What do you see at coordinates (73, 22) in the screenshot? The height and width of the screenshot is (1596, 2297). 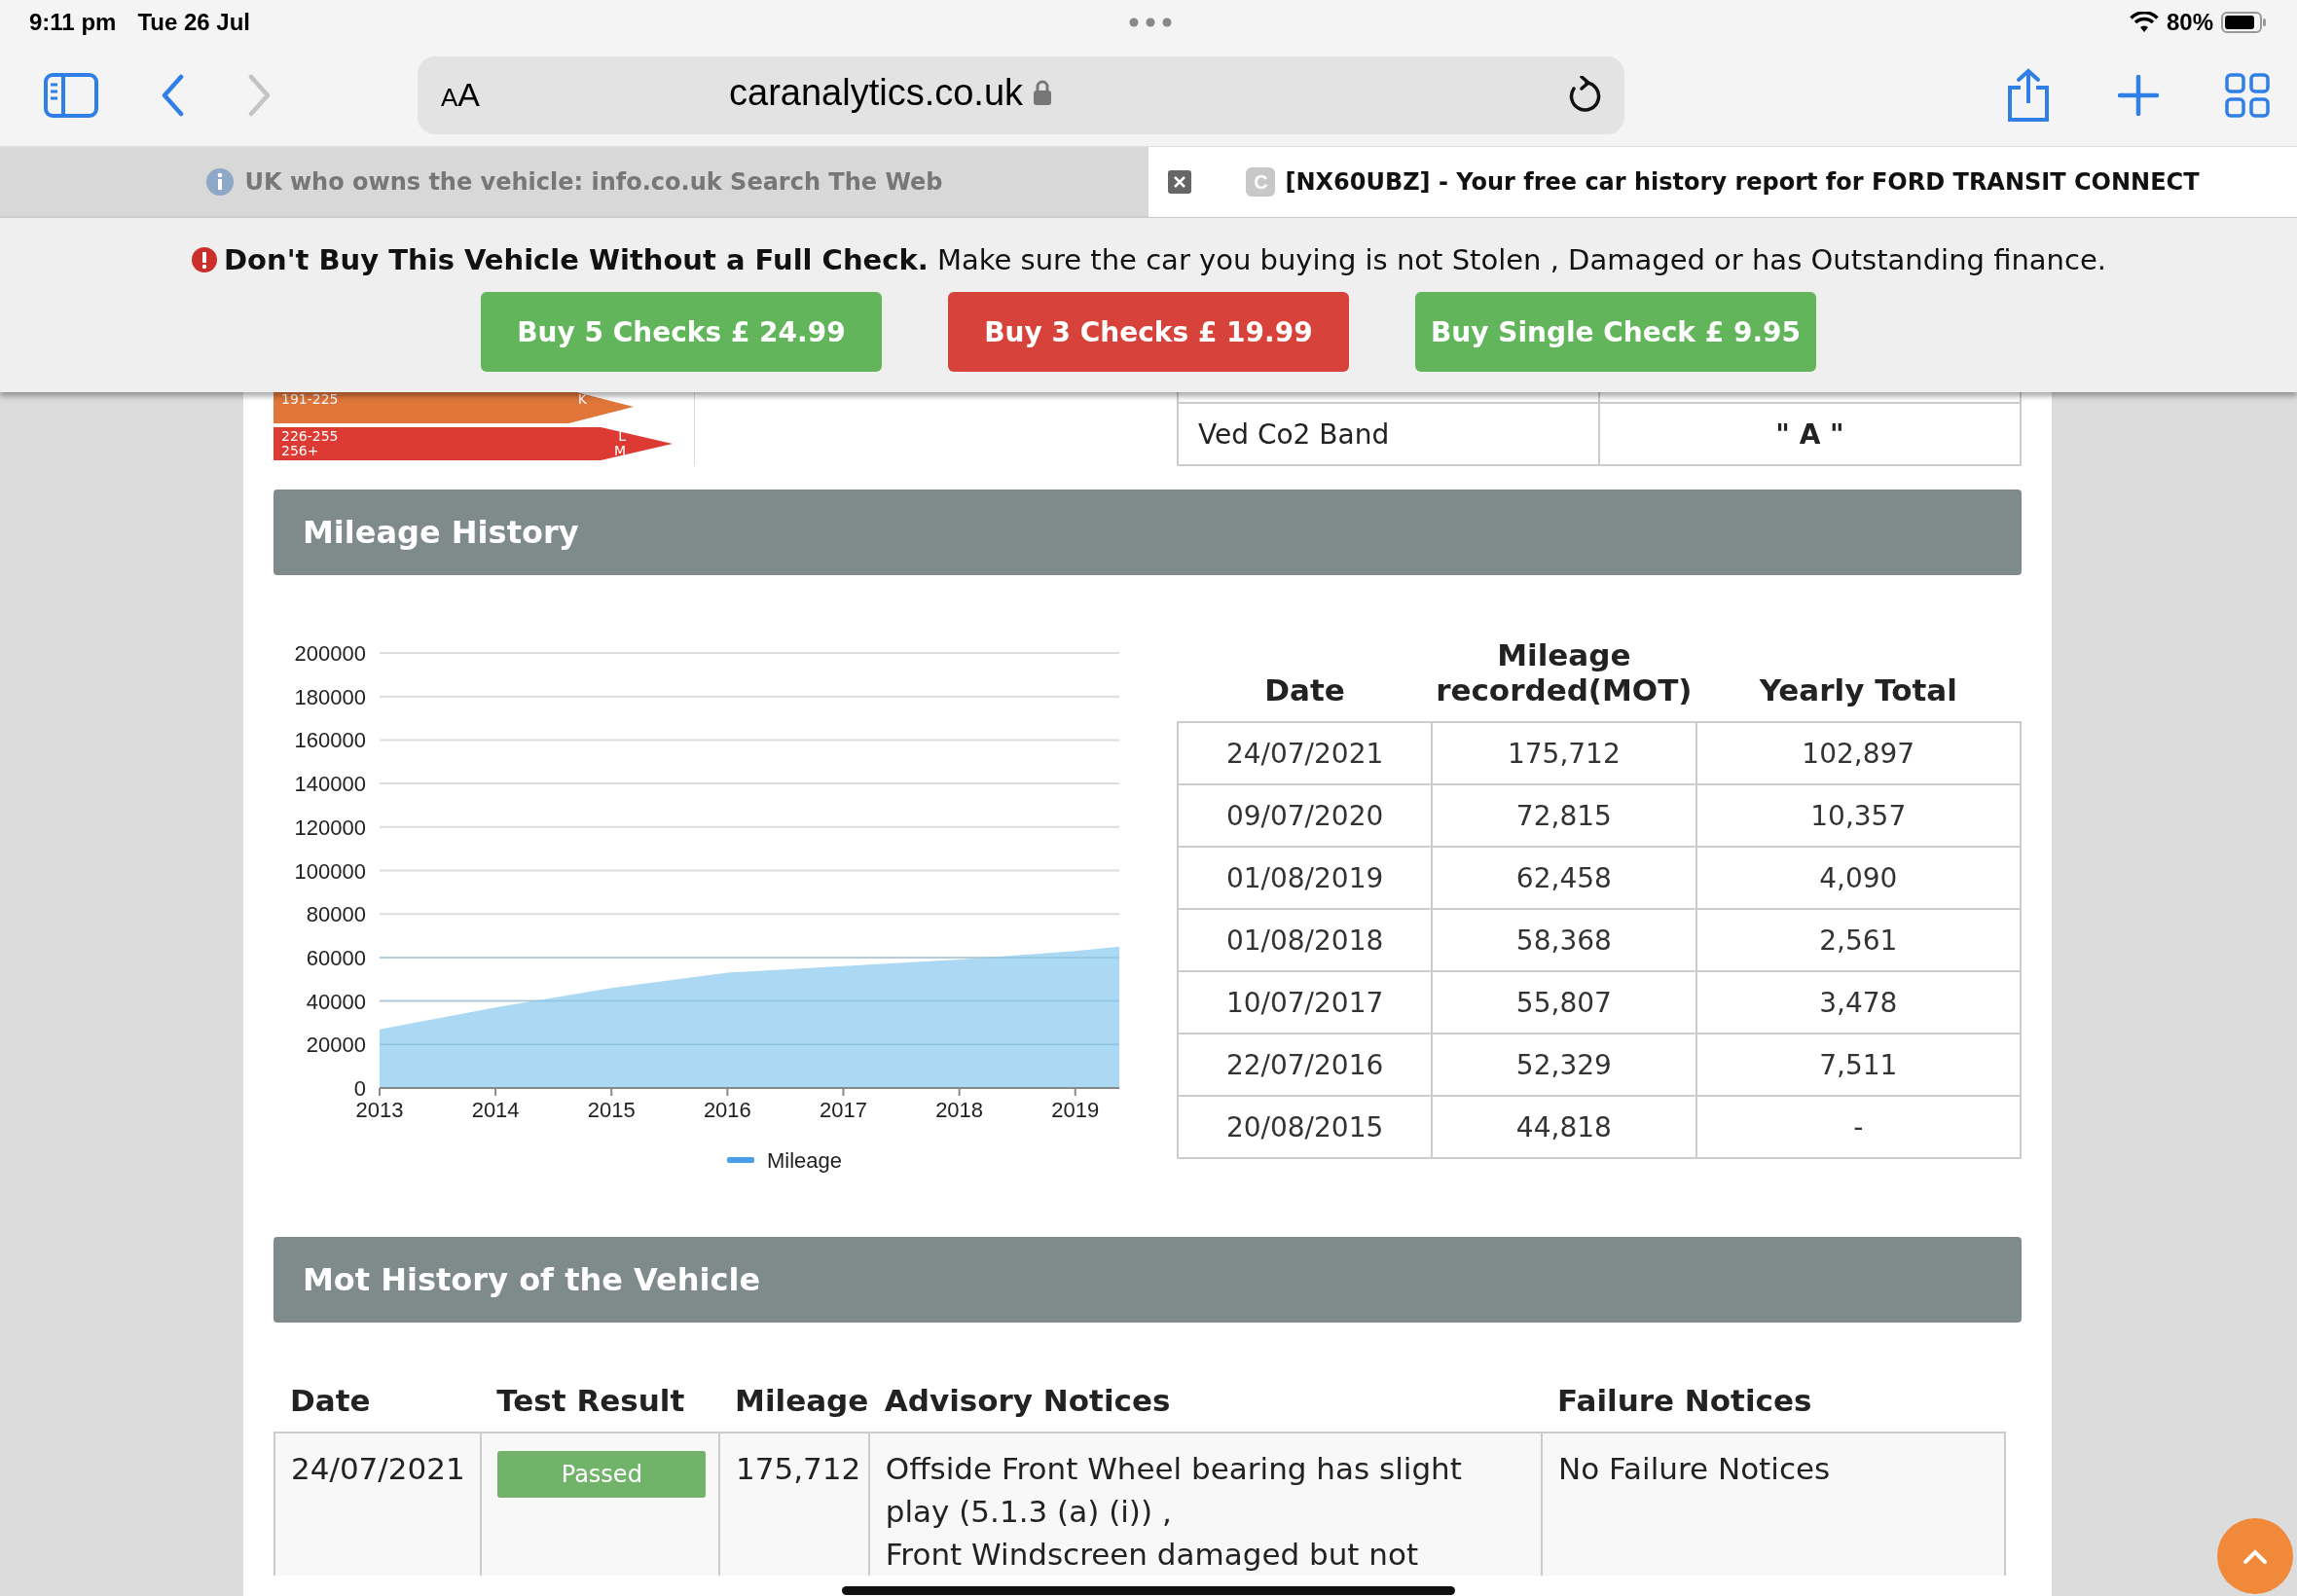 I see `status-time: 9:11 pm` at bounding box center [73, 22].